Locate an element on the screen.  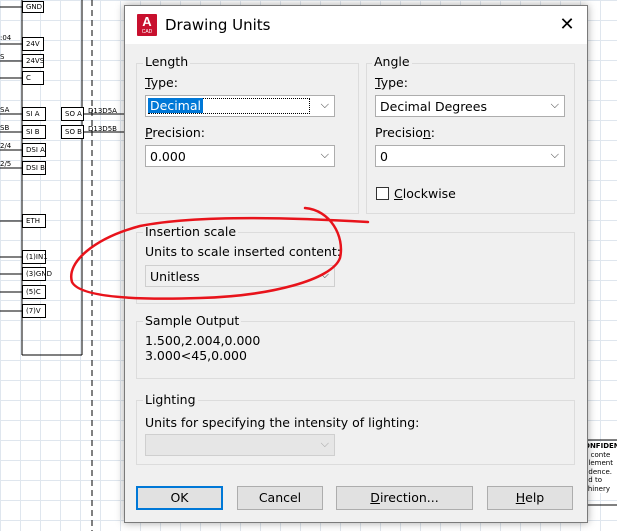
length-precision-label: Precision: is located at coordinates (175, 132).